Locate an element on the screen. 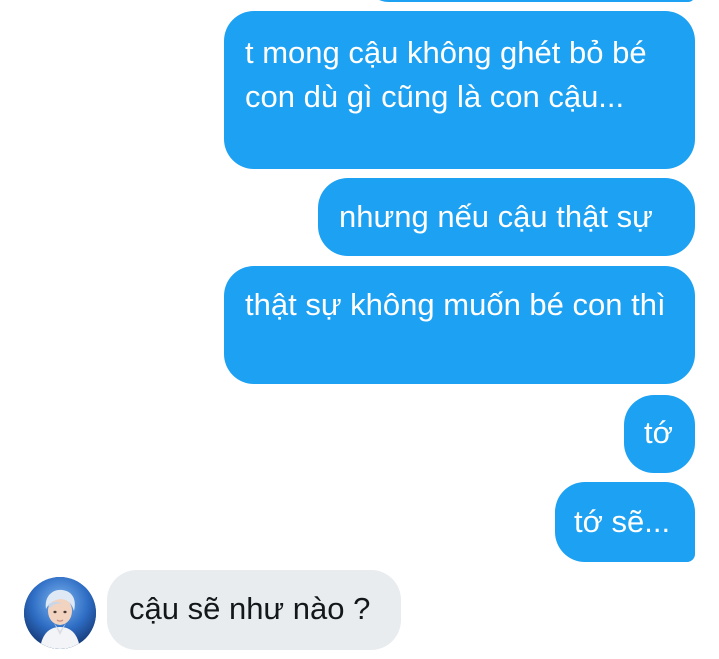  avatar-photo-icon is located at coordinates (60, 613).